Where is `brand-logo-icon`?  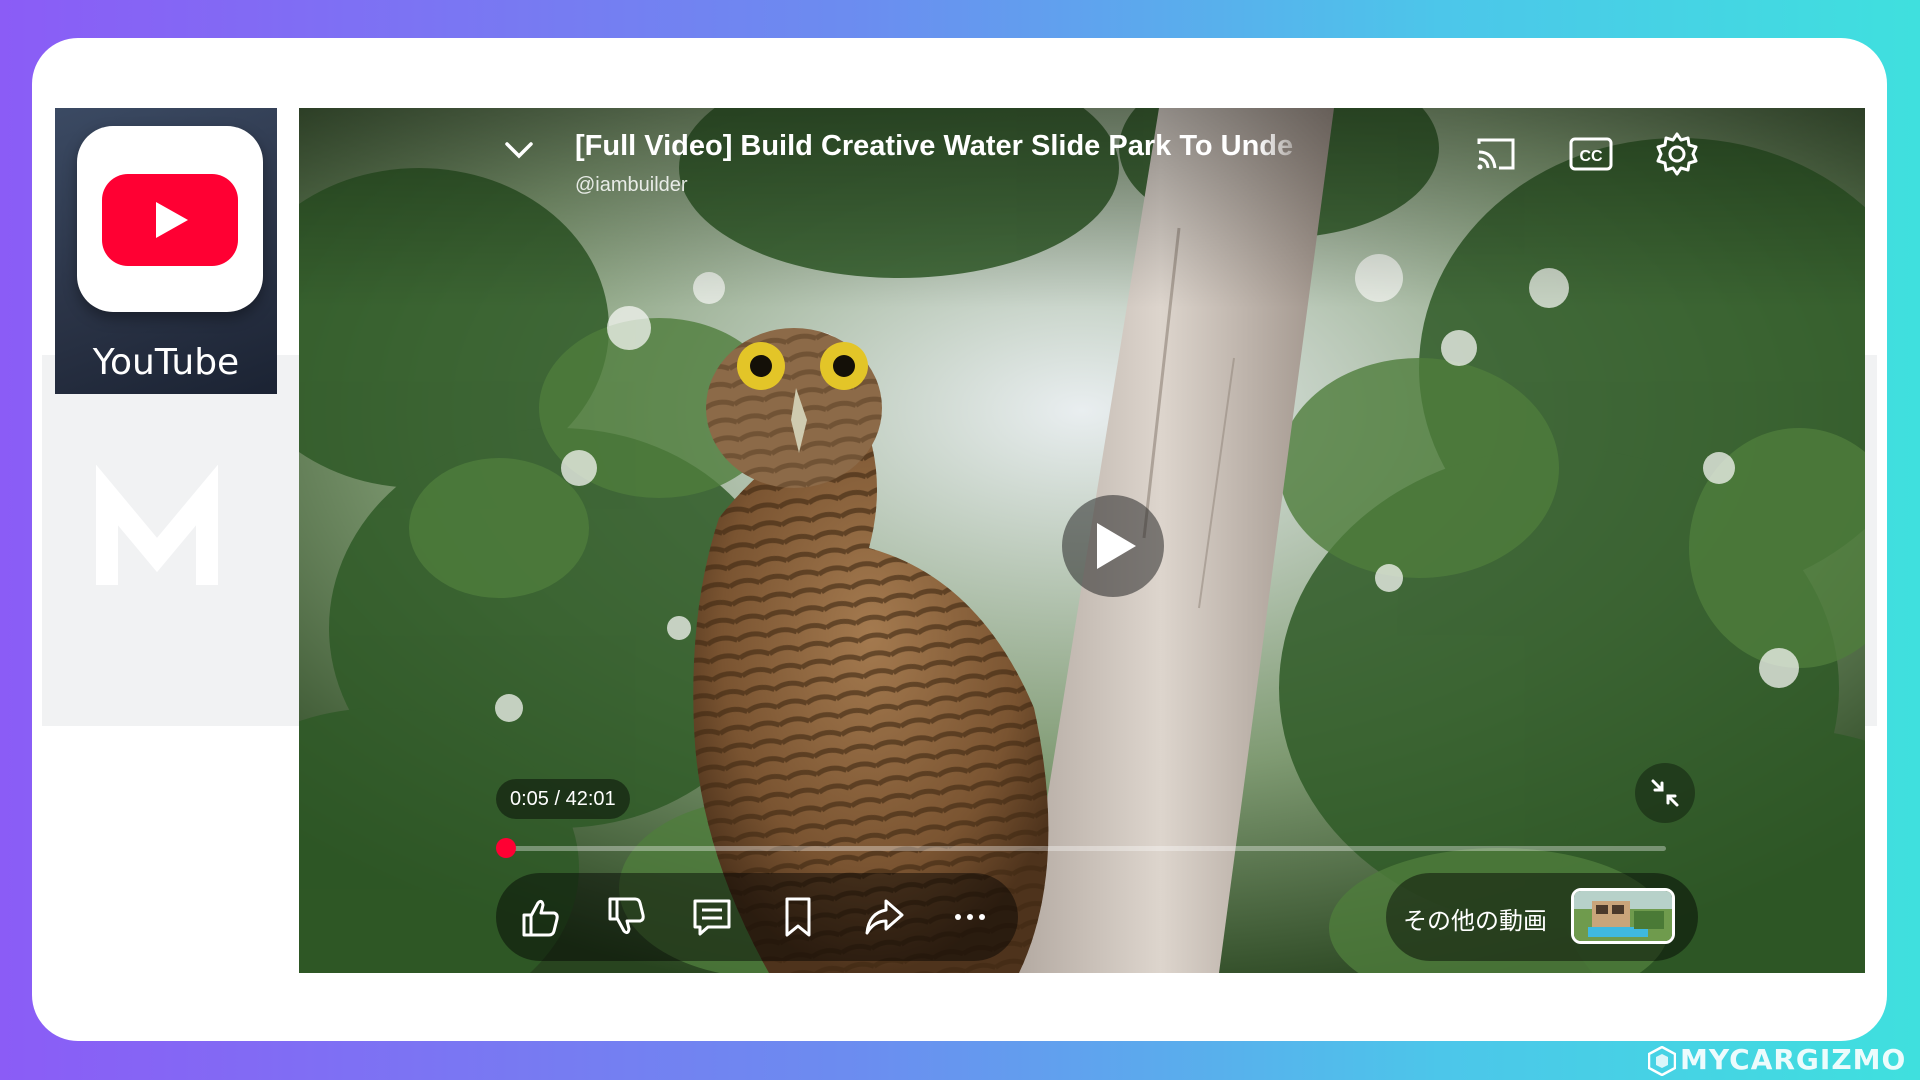
brand-logo-icon is located at coordinates (1662, 1061).